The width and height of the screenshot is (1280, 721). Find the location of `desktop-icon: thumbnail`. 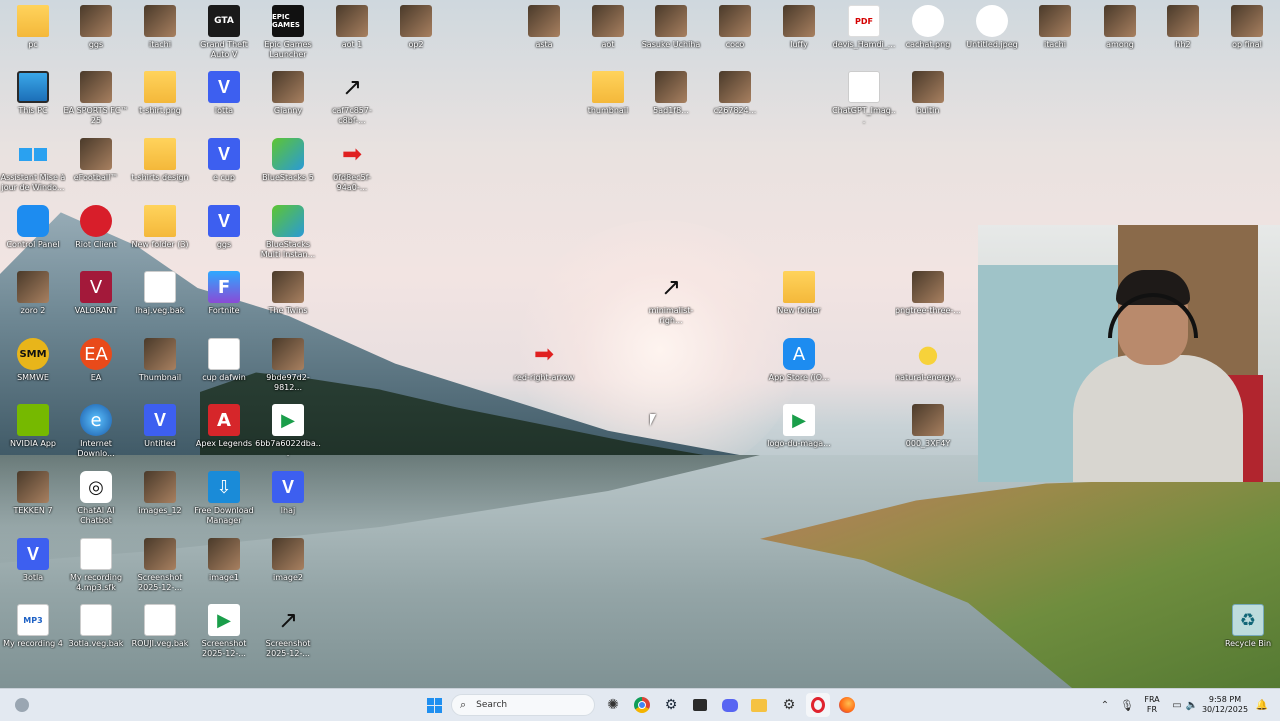

desktop-icon: thumbnail is located at coordinates (608, 93).